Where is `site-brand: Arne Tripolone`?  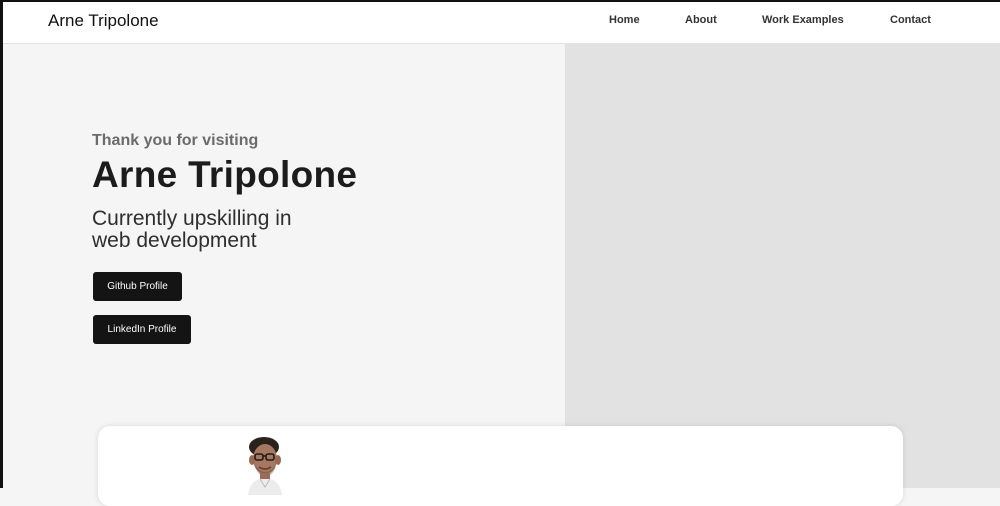
site-brand: Arne Tripolone is located at coordinates (103, 21).